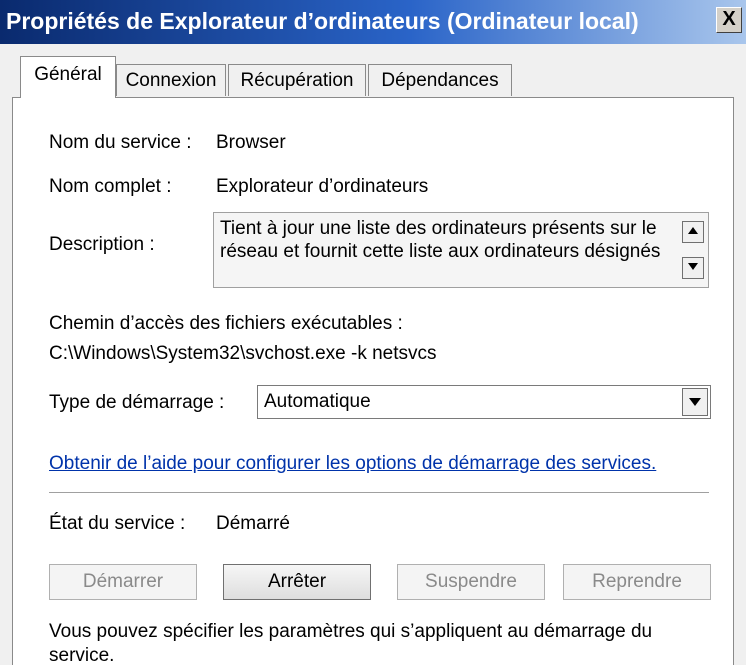 The width and height of the screenshot is (746, 665). What do you see at coordinates (440, 80) in the screenshot?
I see `tab-dependances: Dépendances` at bounding box center [440, 80].